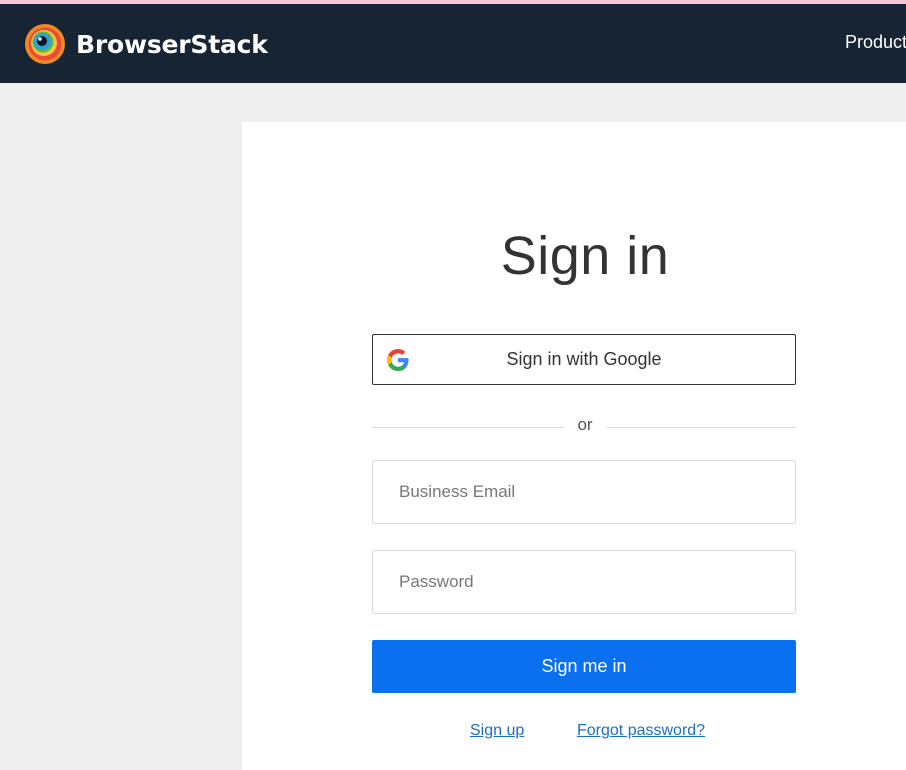 This screenshot has height=770, width=906. I want to click on google-signin-button: Sign in with Google, so click(584, 359).